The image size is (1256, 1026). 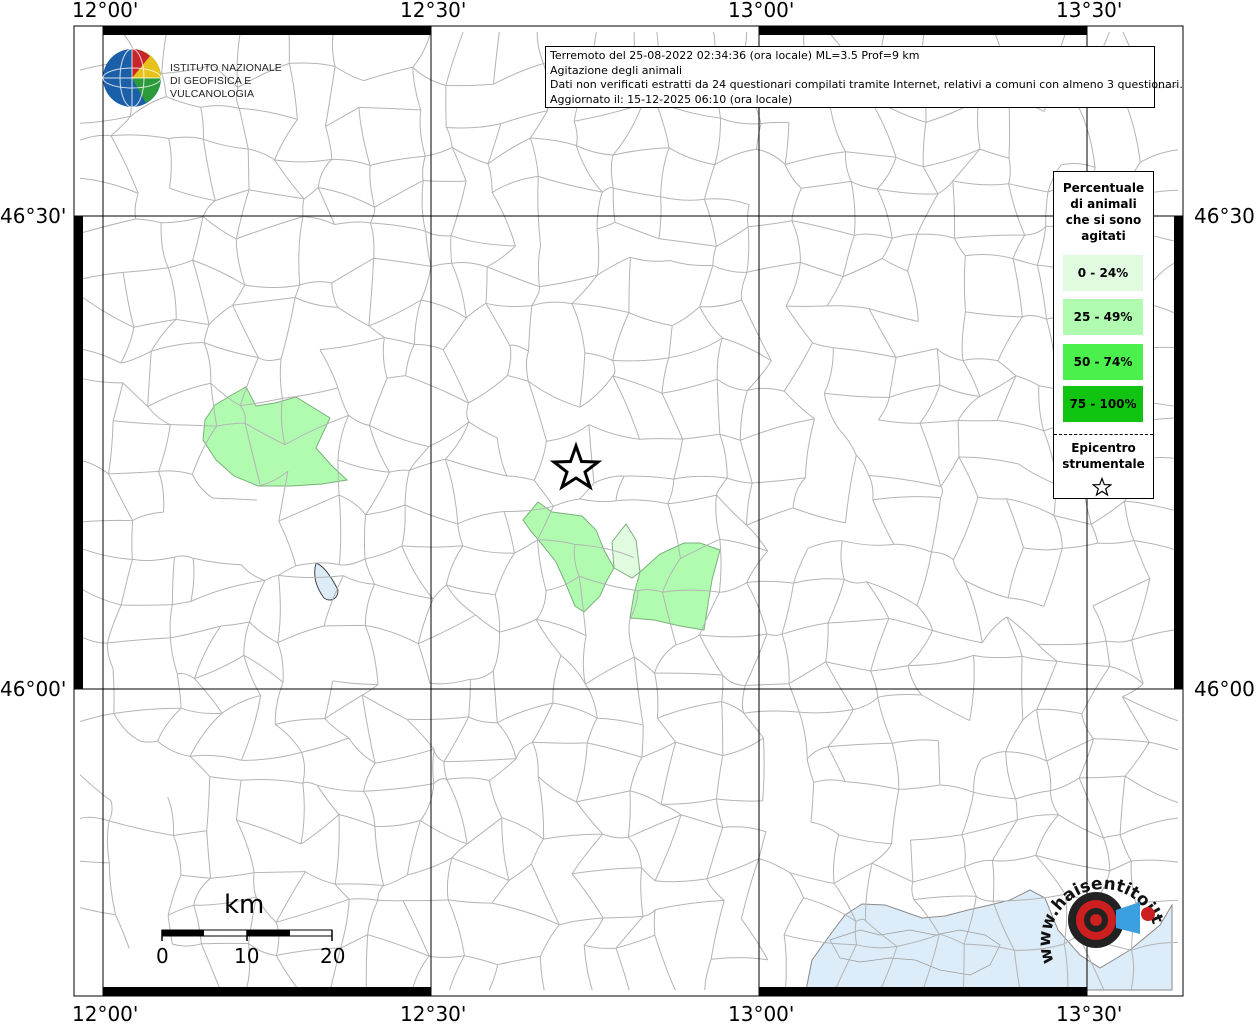 What do you see at coordinates (761, 1014) in the screenshot?
I see `axis-bottom-13-00: 13°00'` at bounding box center [761, 1014].